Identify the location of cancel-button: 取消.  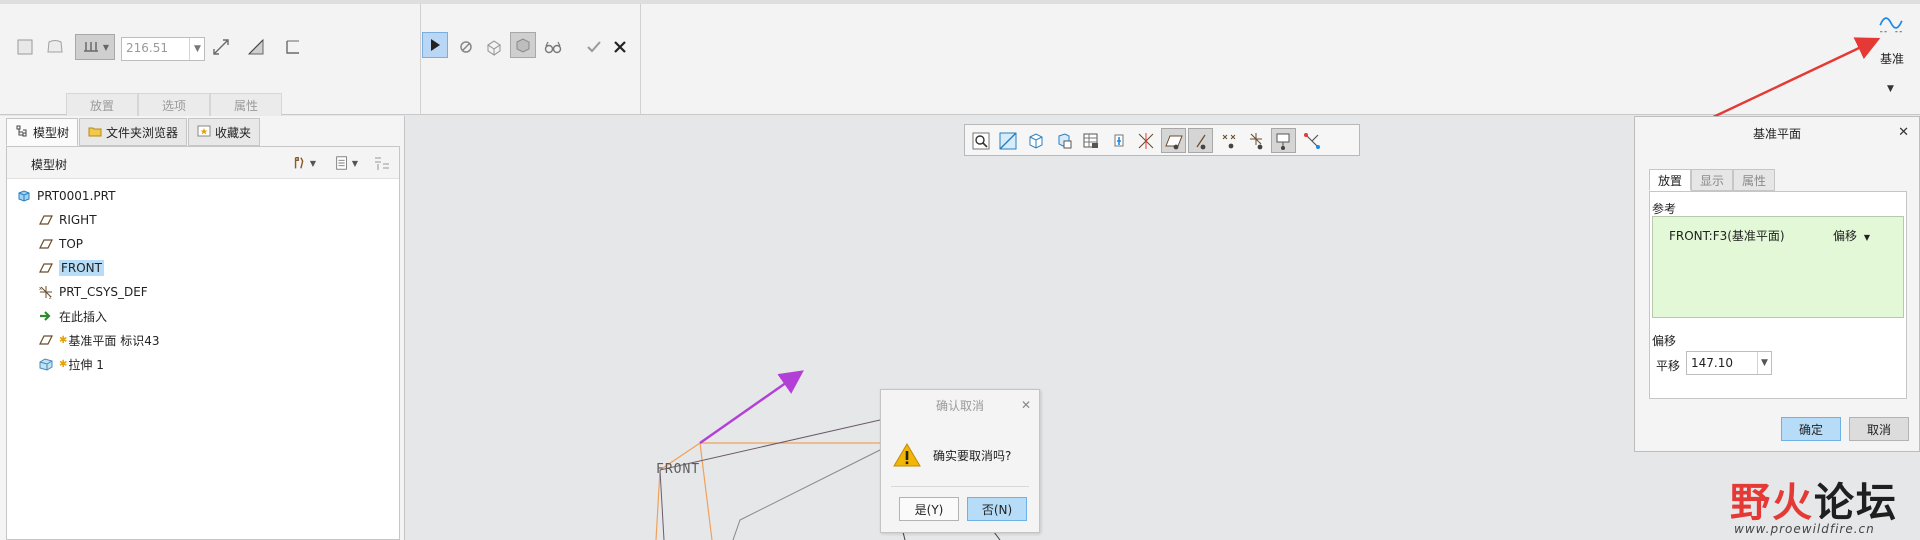
(1879, 429).